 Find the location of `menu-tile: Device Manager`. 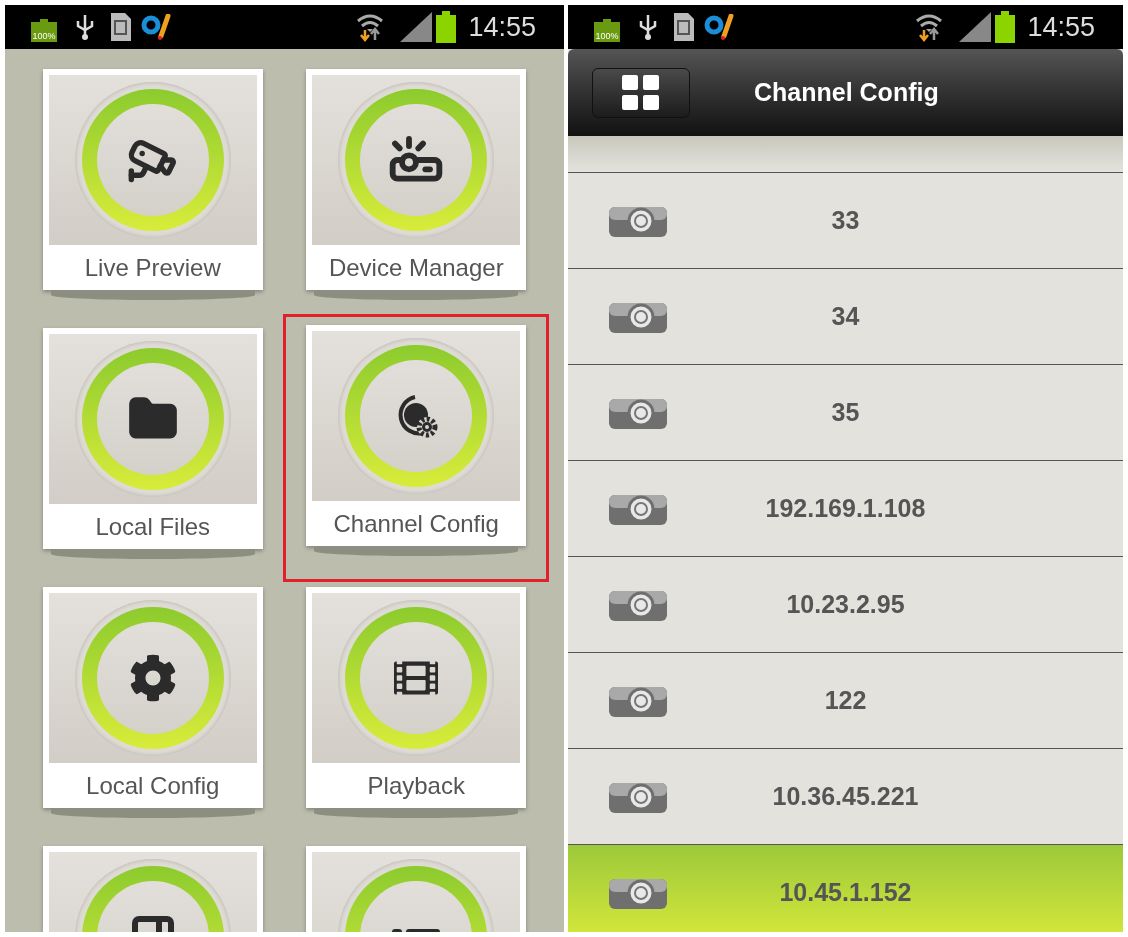

menu-tile: Device Manager is located at coordinates (416, 179).